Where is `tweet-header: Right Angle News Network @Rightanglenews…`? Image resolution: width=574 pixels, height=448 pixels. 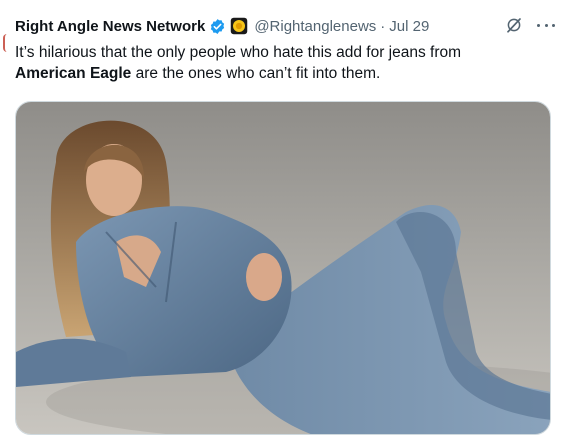 tweet-header: Right Angle News Network @Rightanglenews… is located at coordinates (285, 26).